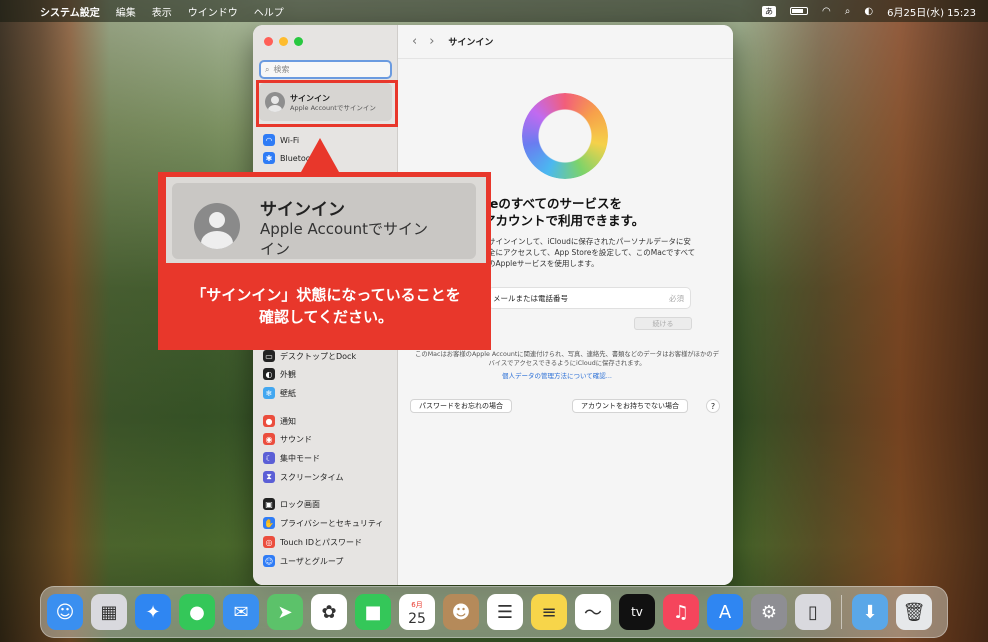  What do you see at coordinates (302, 210) in the screenshot?
I see `zoomed-signin-title: サインイン` at bounding box center [302, 210].